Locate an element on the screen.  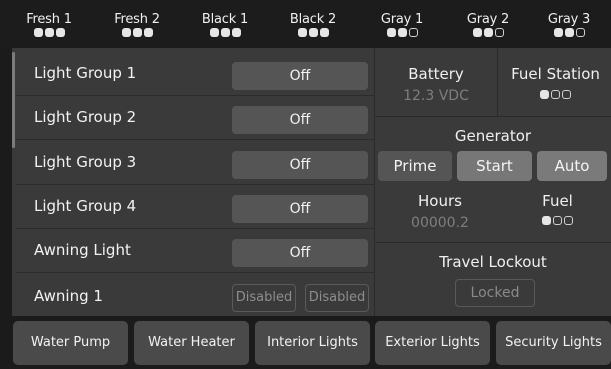
light-label: Awning Light is located at coordinates (82, 250).